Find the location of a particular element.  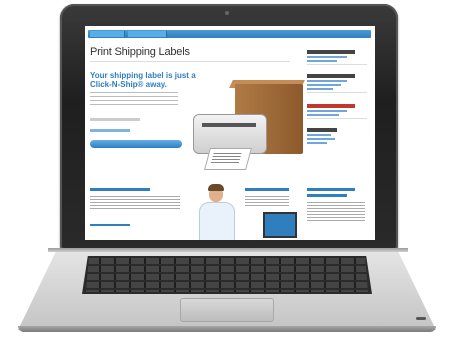

hero-label is located at coordinates (115, 119).